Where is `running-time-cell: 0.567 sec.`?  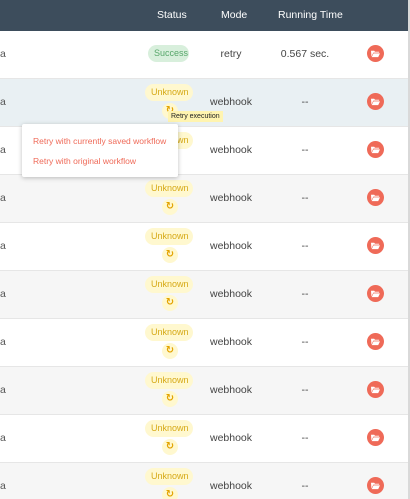
running-time-cell: 0.567 sec. is located at coordinates (305, 54).